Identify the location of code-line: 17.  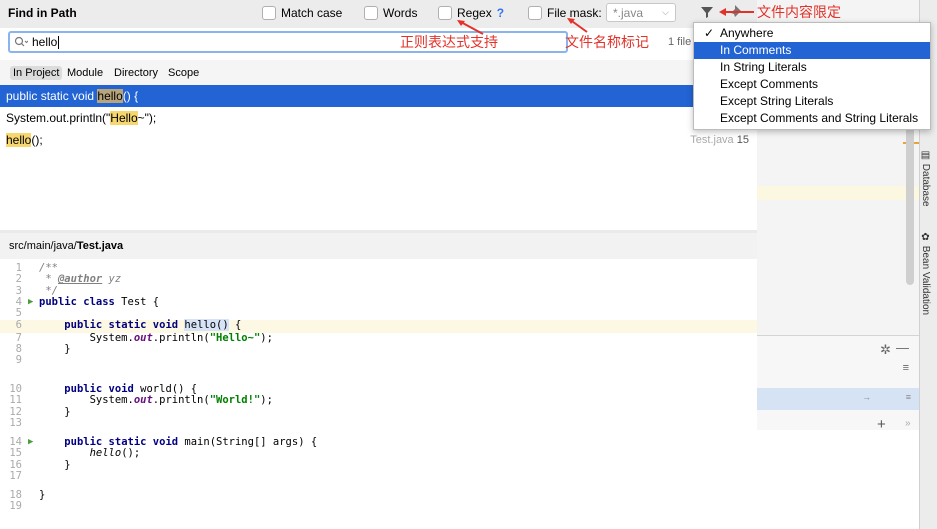
(15, 475).